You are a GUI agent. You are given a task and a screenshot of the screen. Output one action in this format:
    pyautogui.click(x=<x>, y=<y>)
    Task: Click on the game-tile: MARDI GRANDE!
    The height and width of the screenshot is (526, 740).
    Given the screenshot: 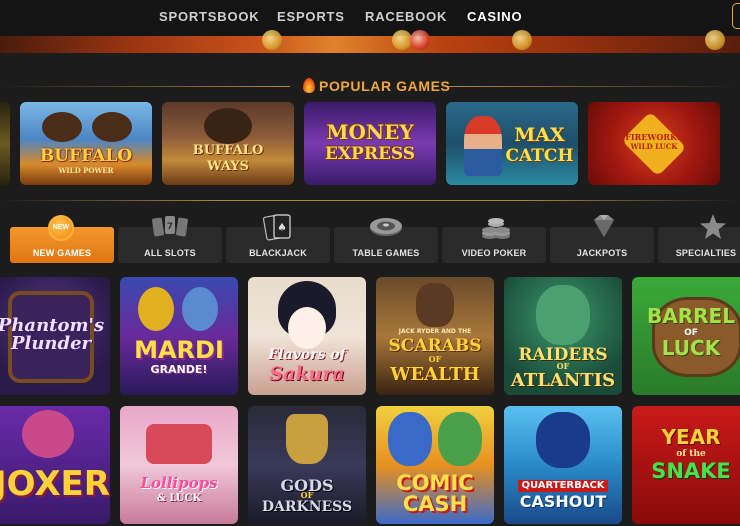 What is the action you would take?
    pyautogui.click(x=179, y=336)
    